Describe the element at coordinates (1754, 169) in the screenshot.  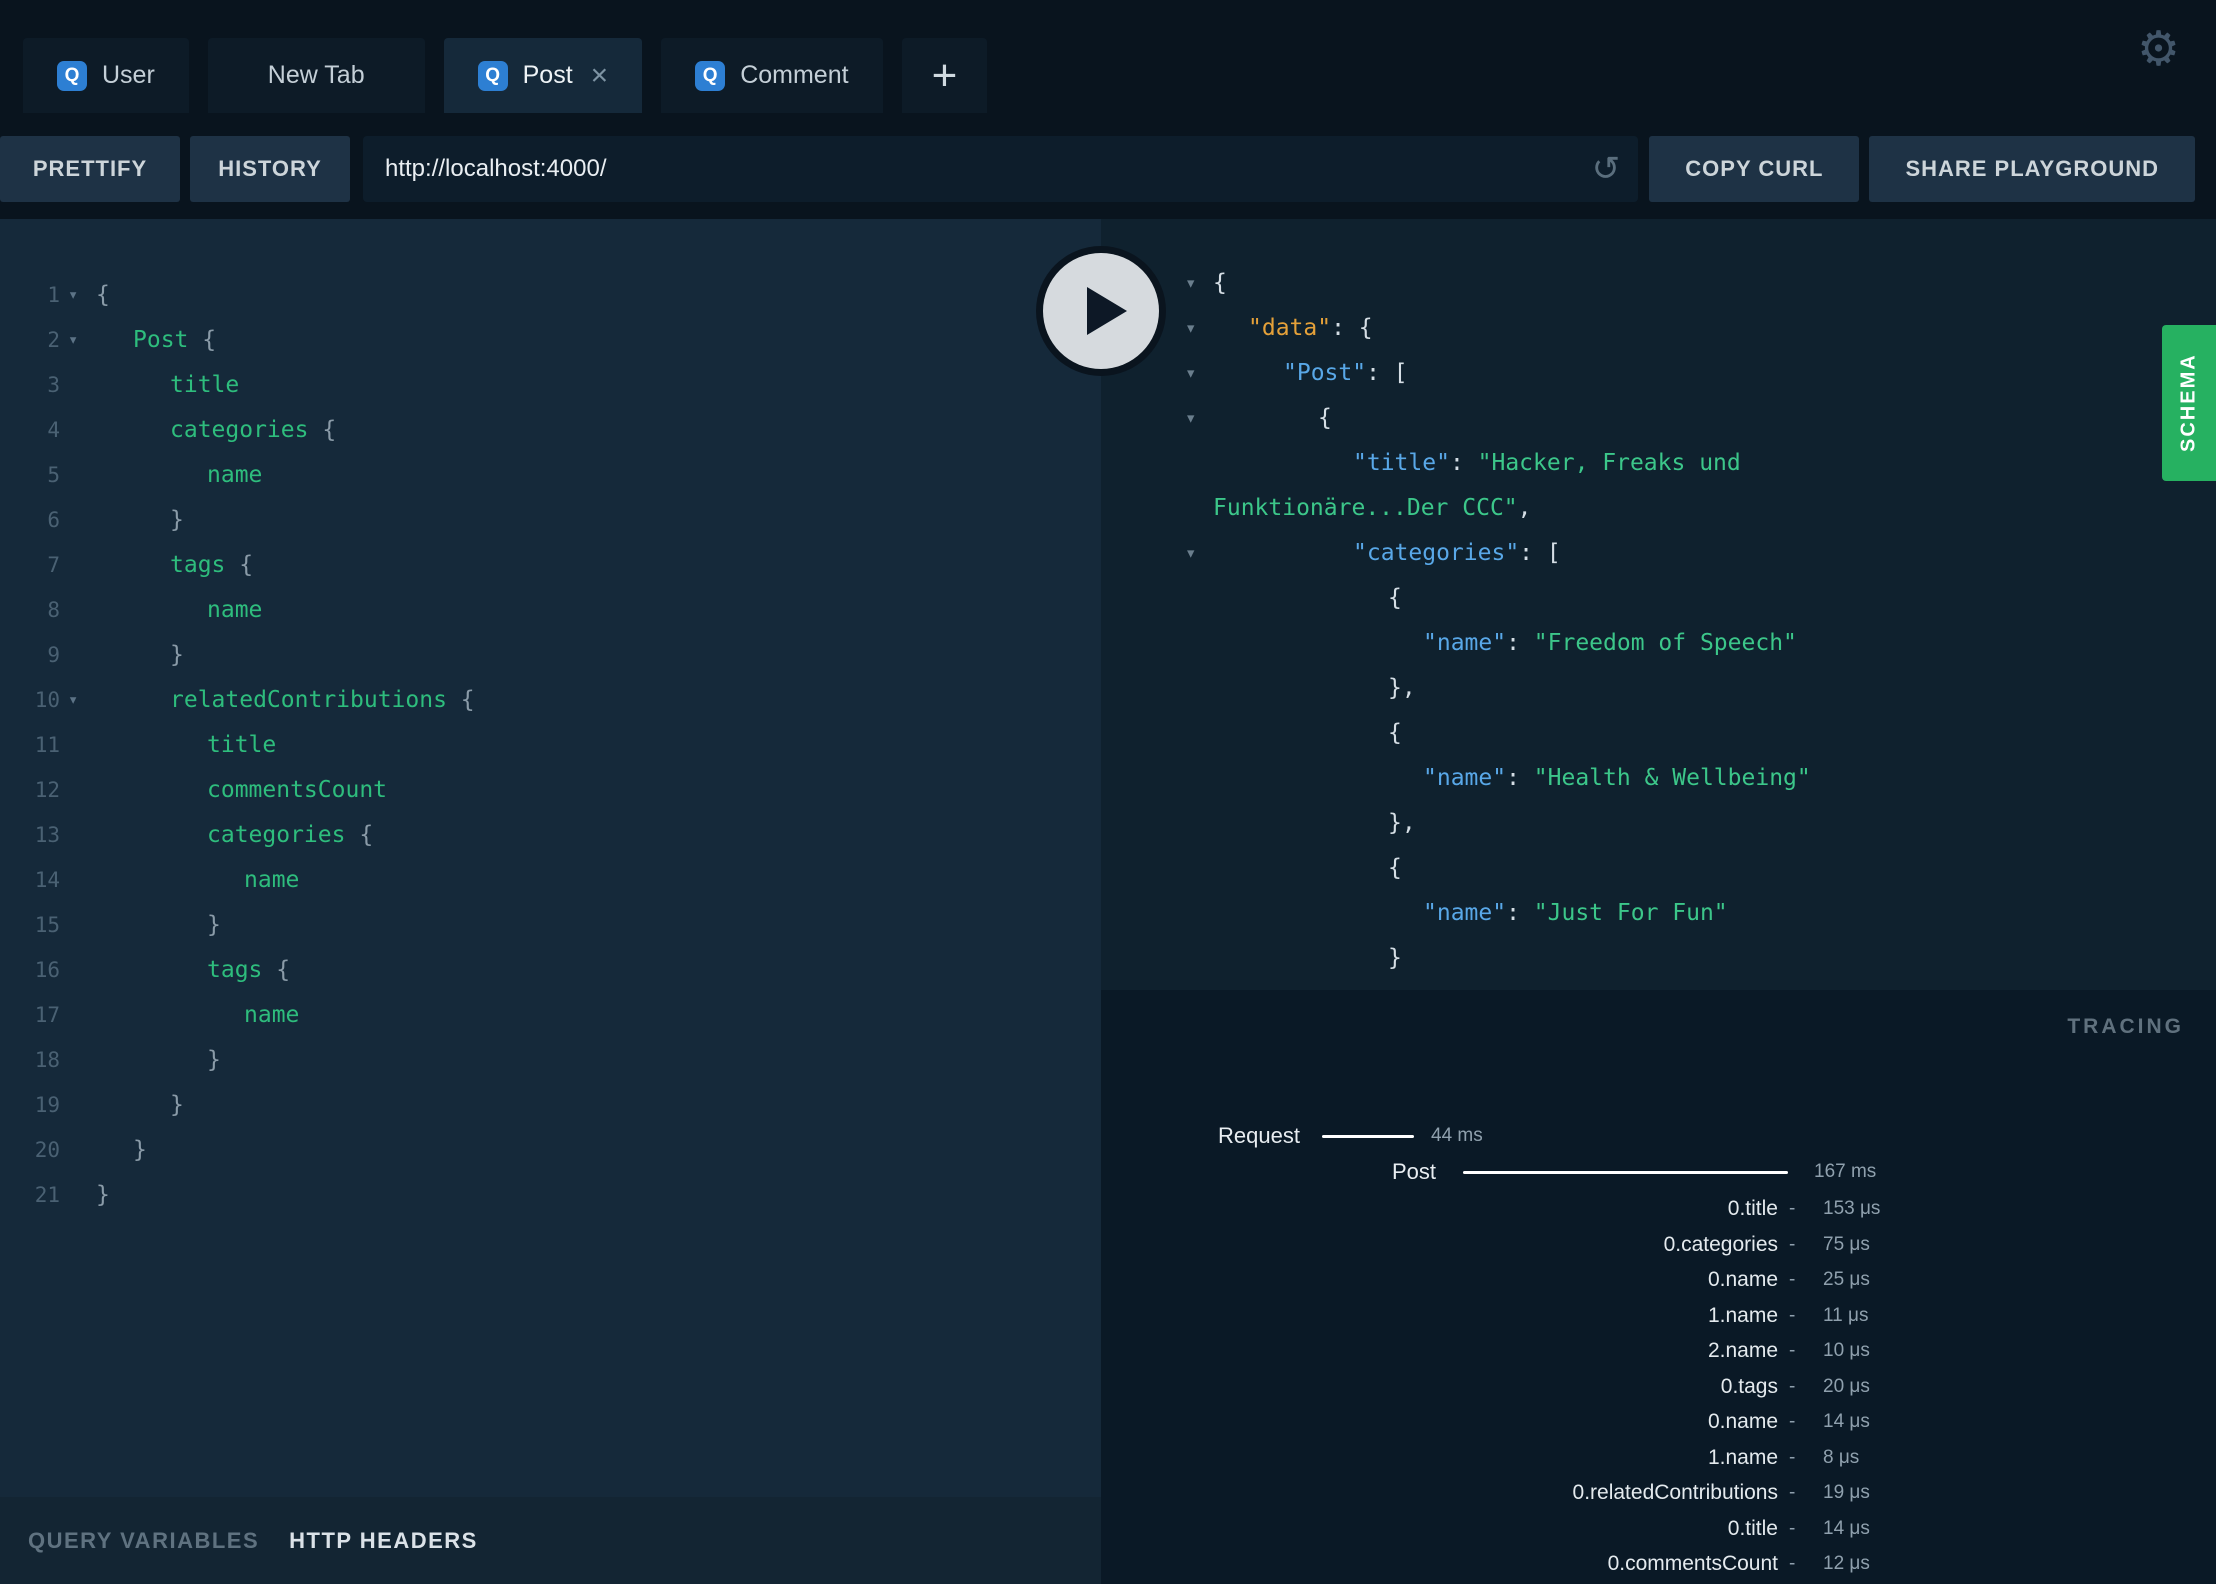
I see `copy-curl-button: COPY CURL` at that location.